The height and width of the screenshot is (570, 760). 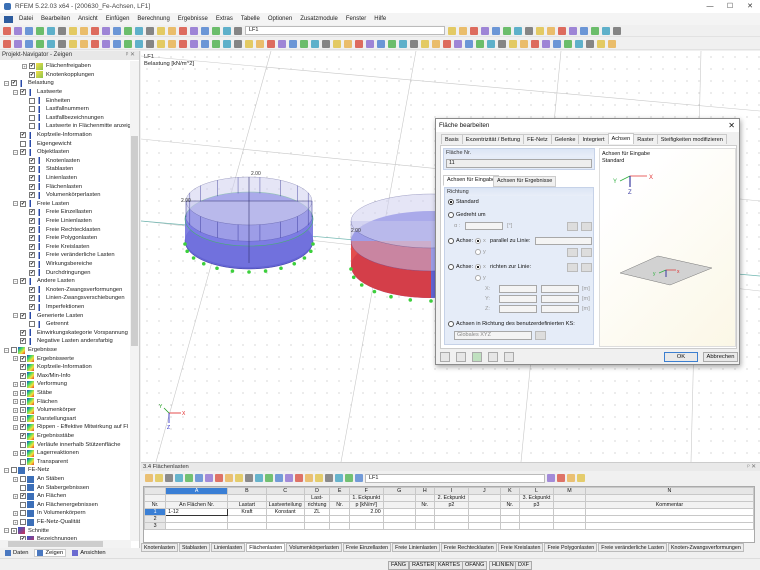 What do you see at coordinates (197, 512) in the screenshot?
I see `table-cell: 1-12` at bounding box center [197, 512].